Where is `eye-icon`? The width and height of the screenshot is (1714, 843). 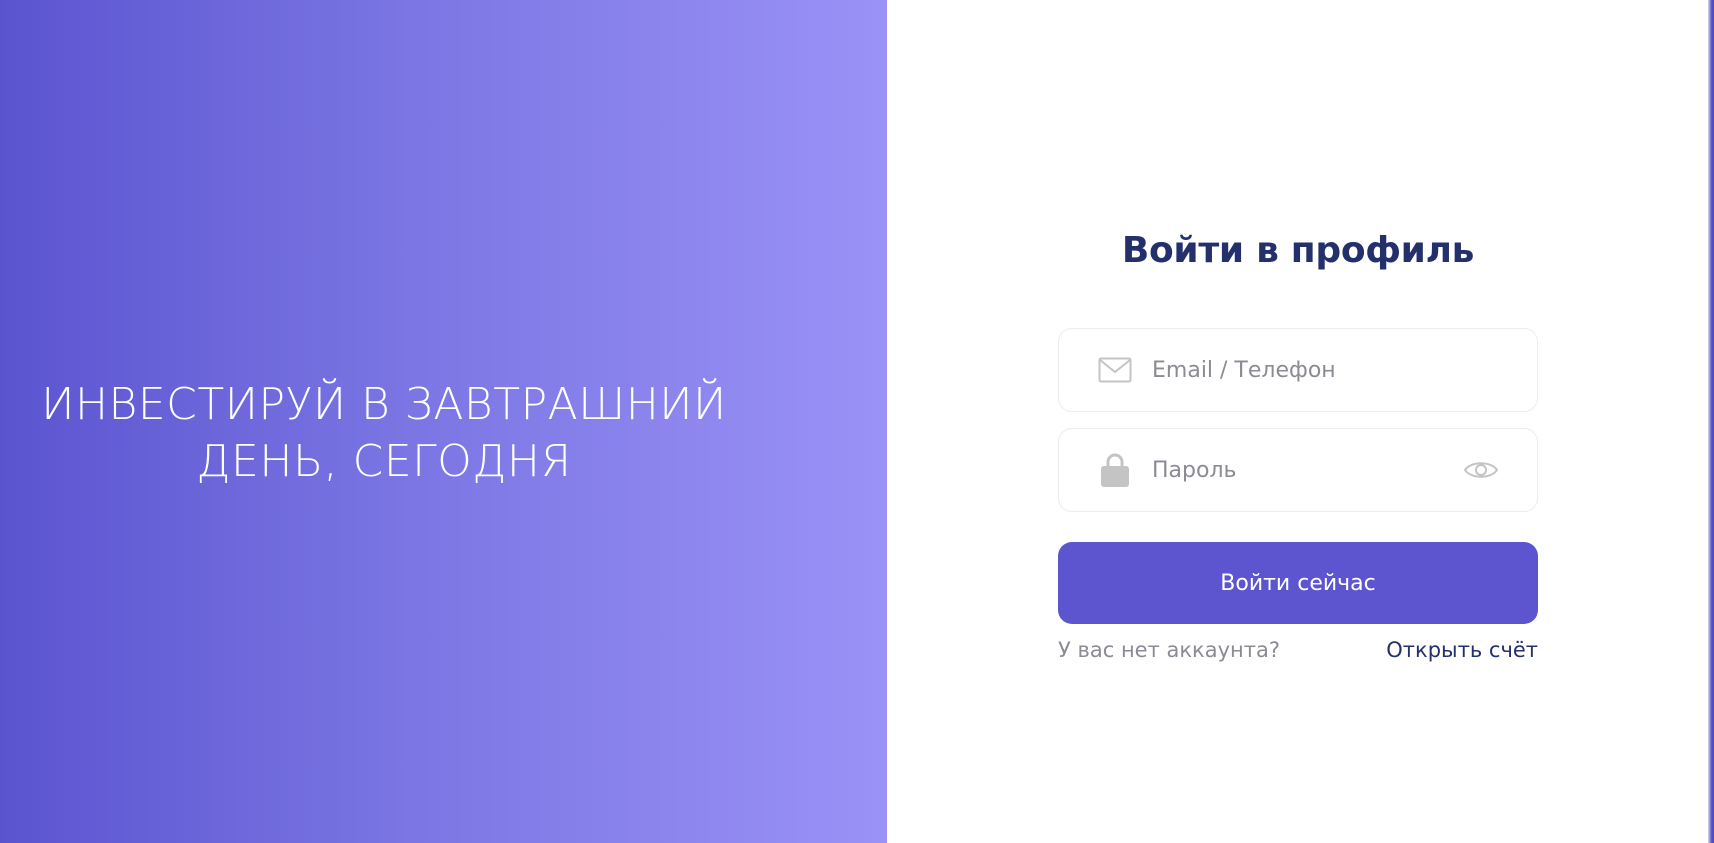
eye-icon is located at coordinates (1481, 470).